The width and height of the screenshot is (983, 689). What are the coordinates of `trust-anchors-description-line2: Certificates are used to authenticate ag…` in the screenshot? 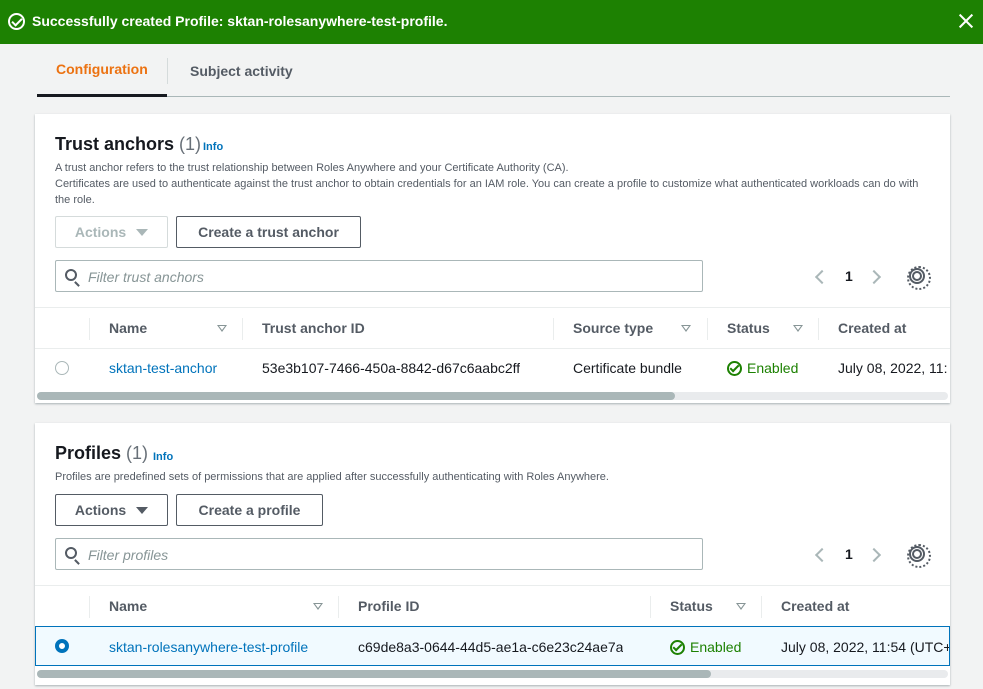 It's located at (487, 192).